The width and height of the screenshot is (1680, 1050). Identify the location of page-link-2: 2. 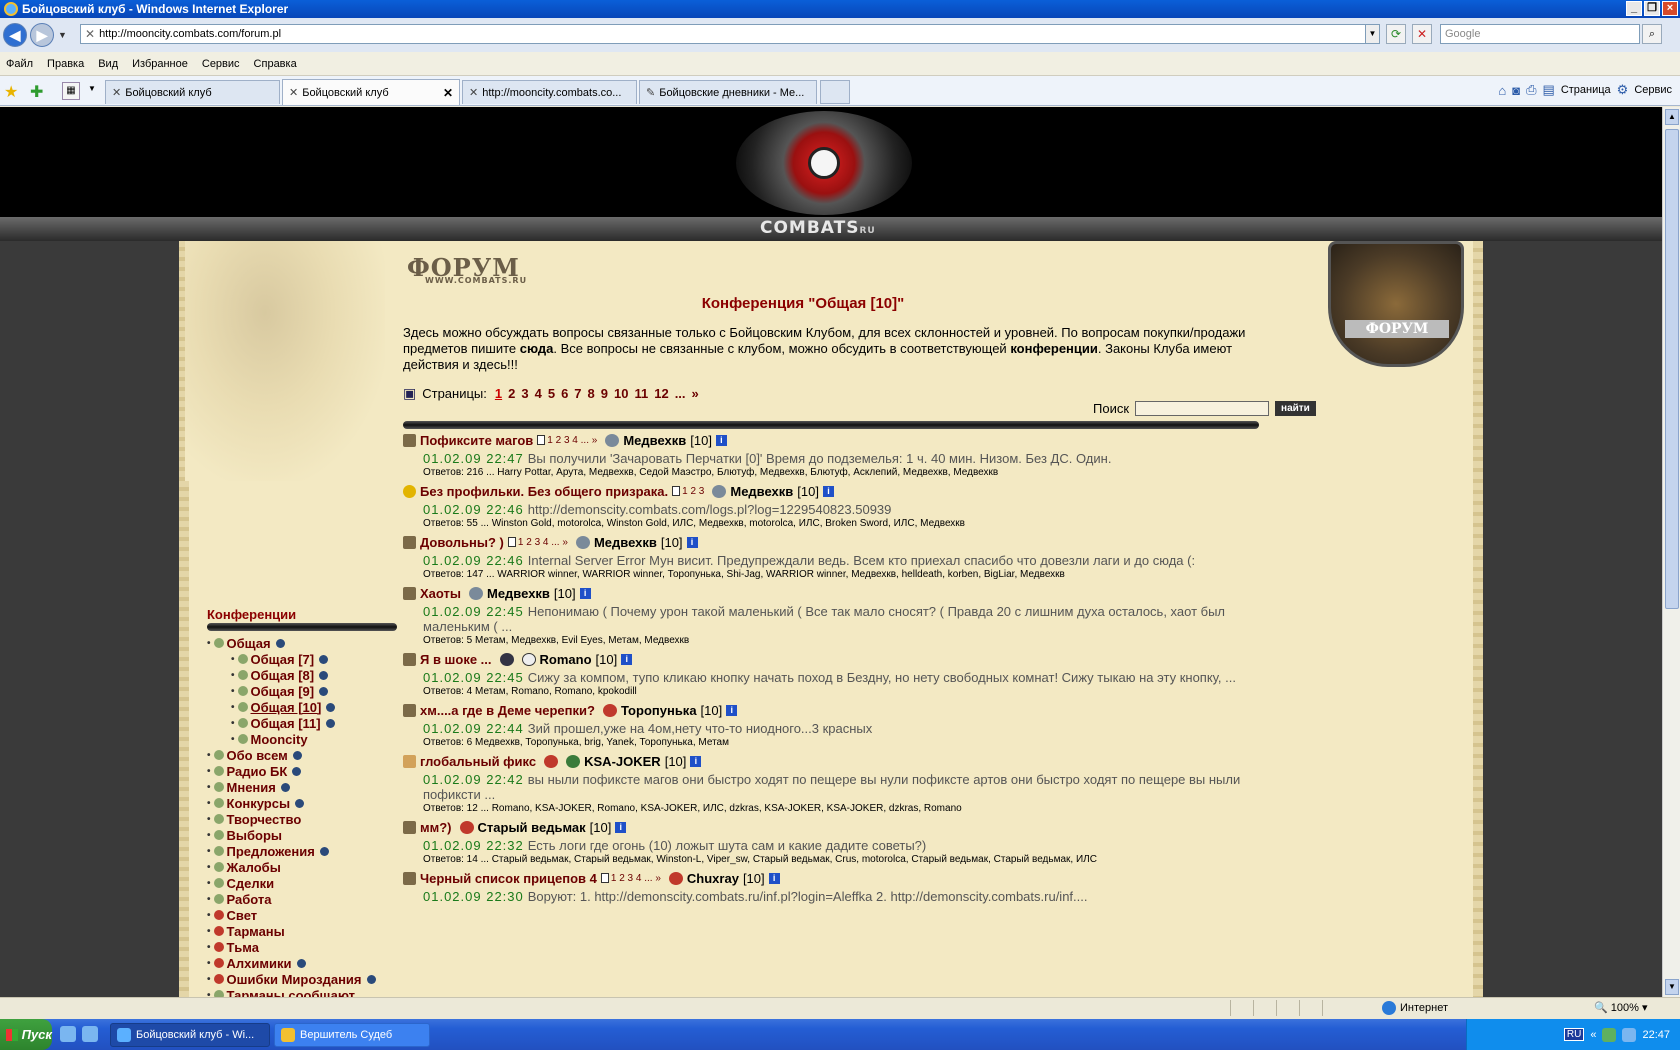
(511, 393).